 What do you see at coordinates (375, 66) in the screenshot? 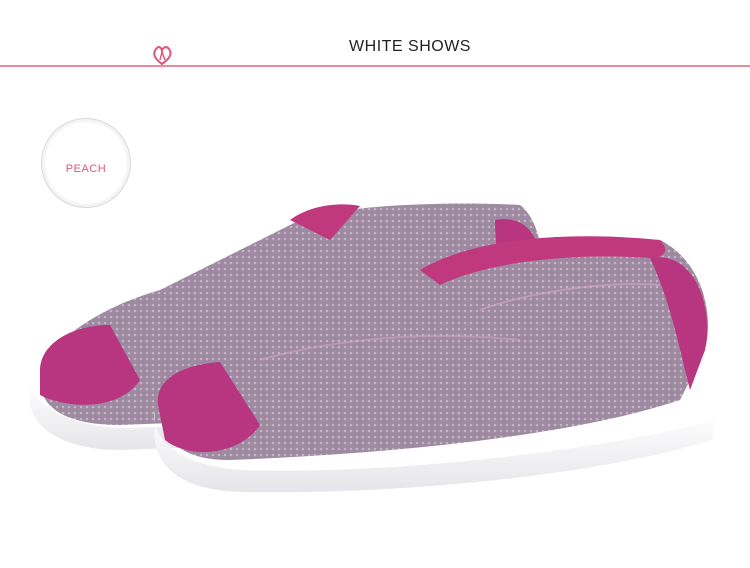
I see `divider` at bounding box center [375, 66].